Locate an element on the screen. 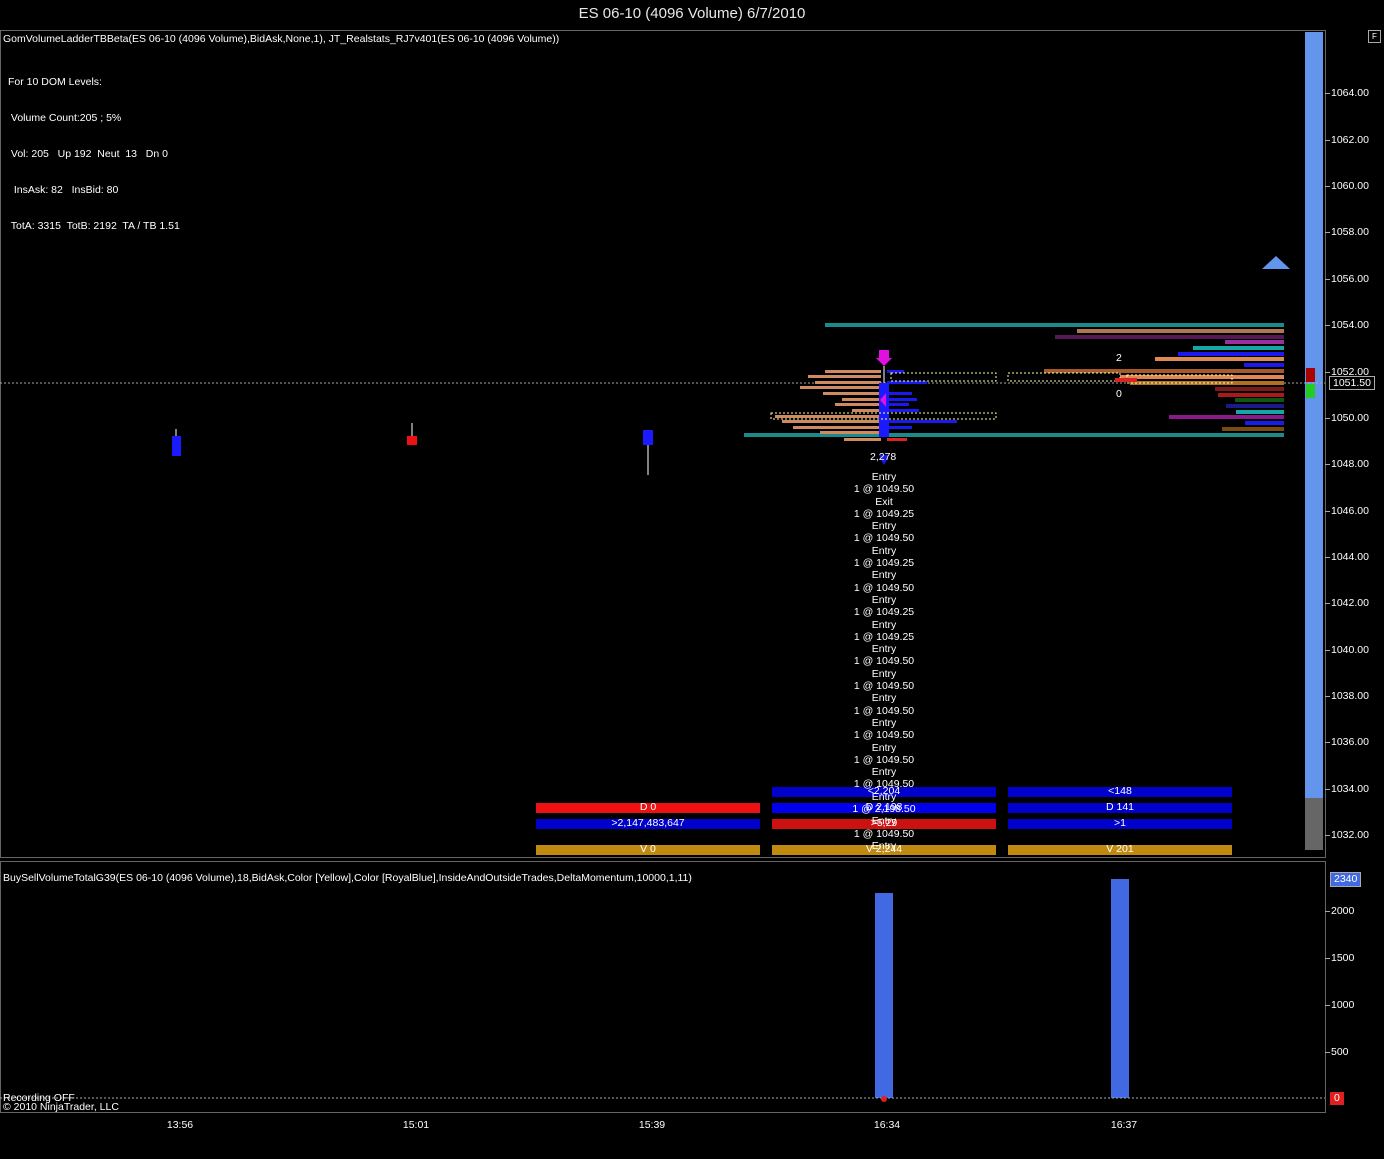 The image size is (1384, 1159). price-tick: 1054.00 is located at coordinates (1350, 325).